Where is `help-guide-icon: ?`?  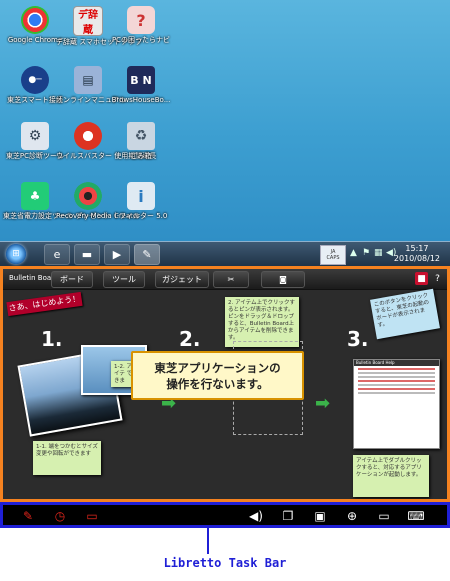 help-guide-icon: ? is located at coordinates (141, 20).